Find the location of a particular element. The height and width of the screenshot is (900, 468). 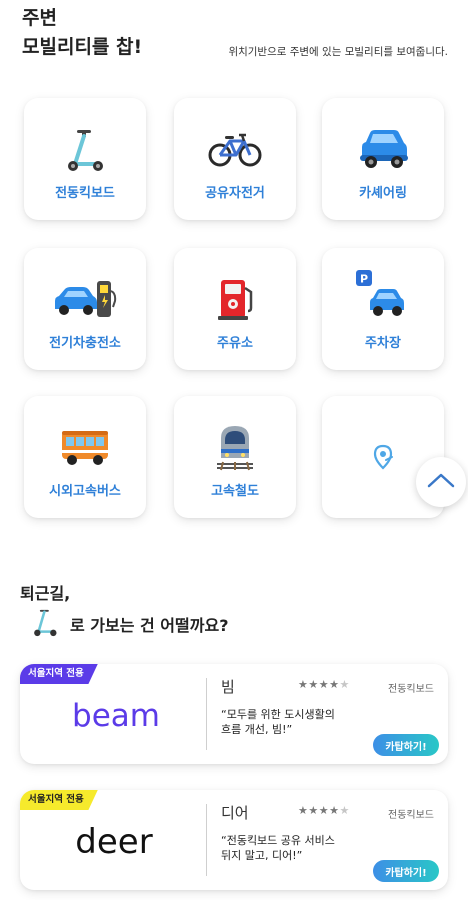

scroll-to-top-button is located at coordinates (441, 482).